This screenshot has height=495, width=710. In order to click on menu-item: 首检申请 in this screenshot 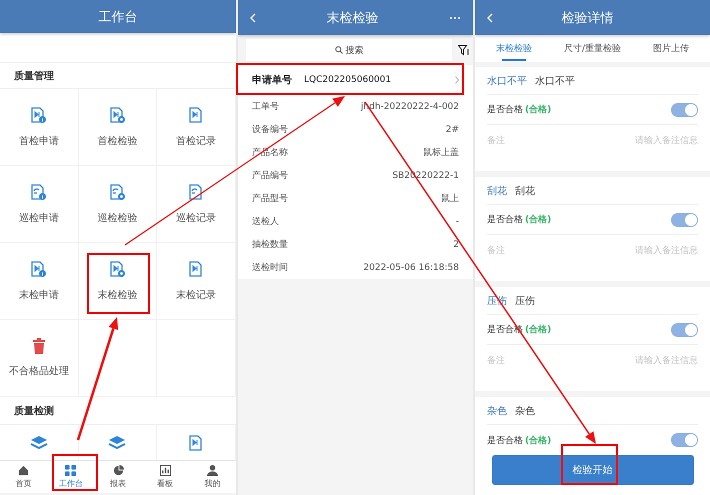, I will do `click(39, 127)`.